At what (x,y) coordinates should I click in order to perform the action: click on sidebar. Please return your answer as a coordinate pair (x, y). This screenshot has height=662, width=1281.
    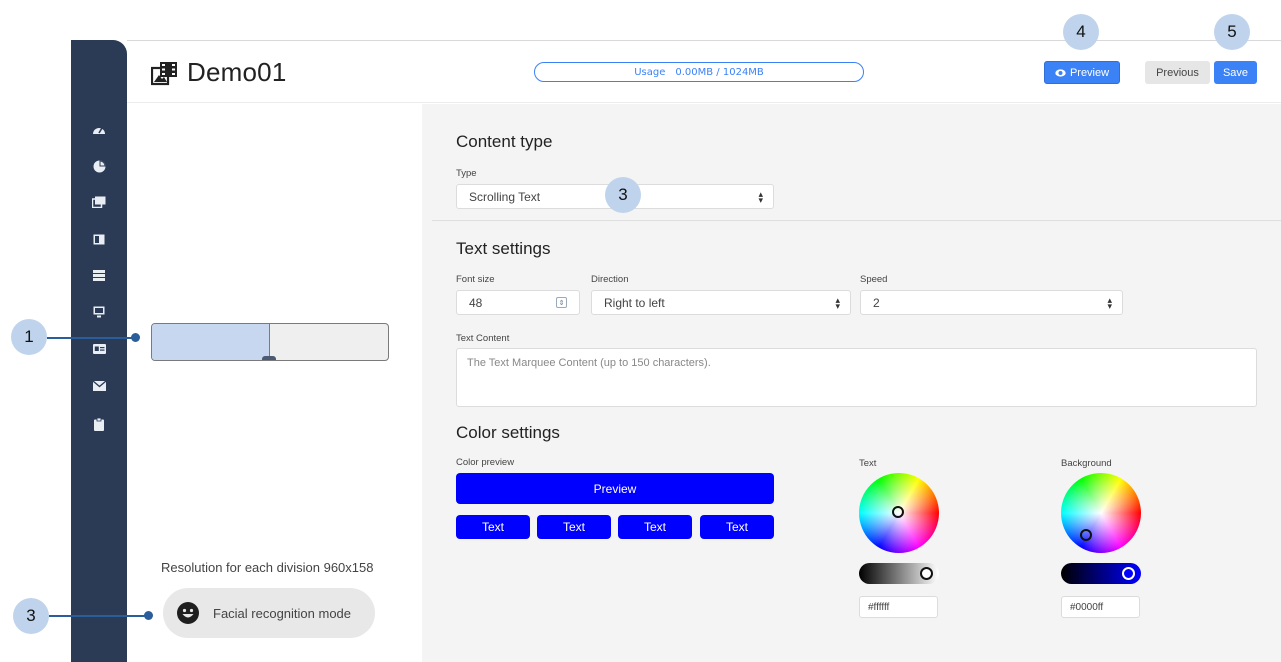
    Looking at the image, I should click on (99, 351).